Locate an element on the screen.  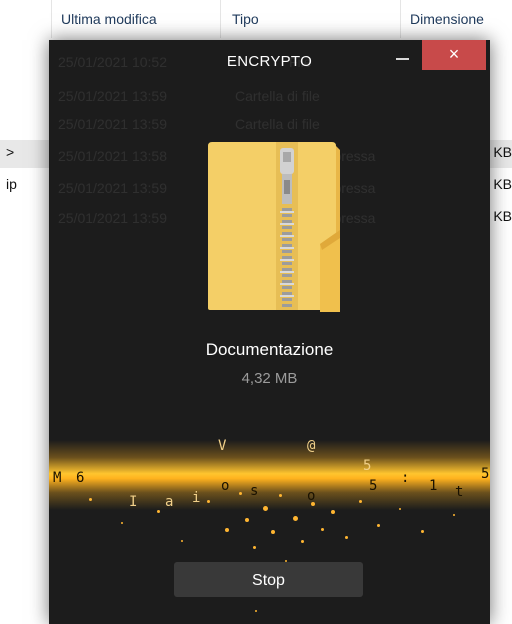
scramble-char: V is located at coordinates (222, 446).